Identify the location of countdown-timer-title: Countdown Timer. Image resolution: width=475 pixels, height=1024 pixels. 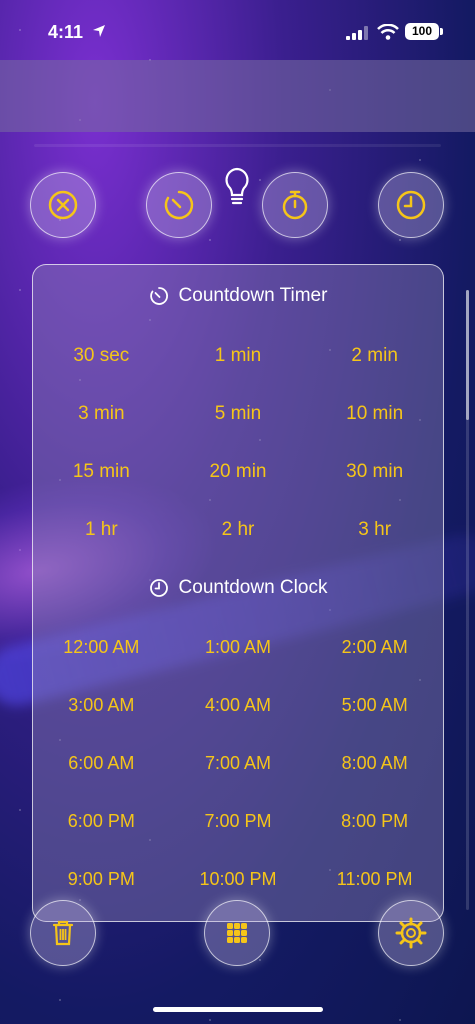
(253, 295).